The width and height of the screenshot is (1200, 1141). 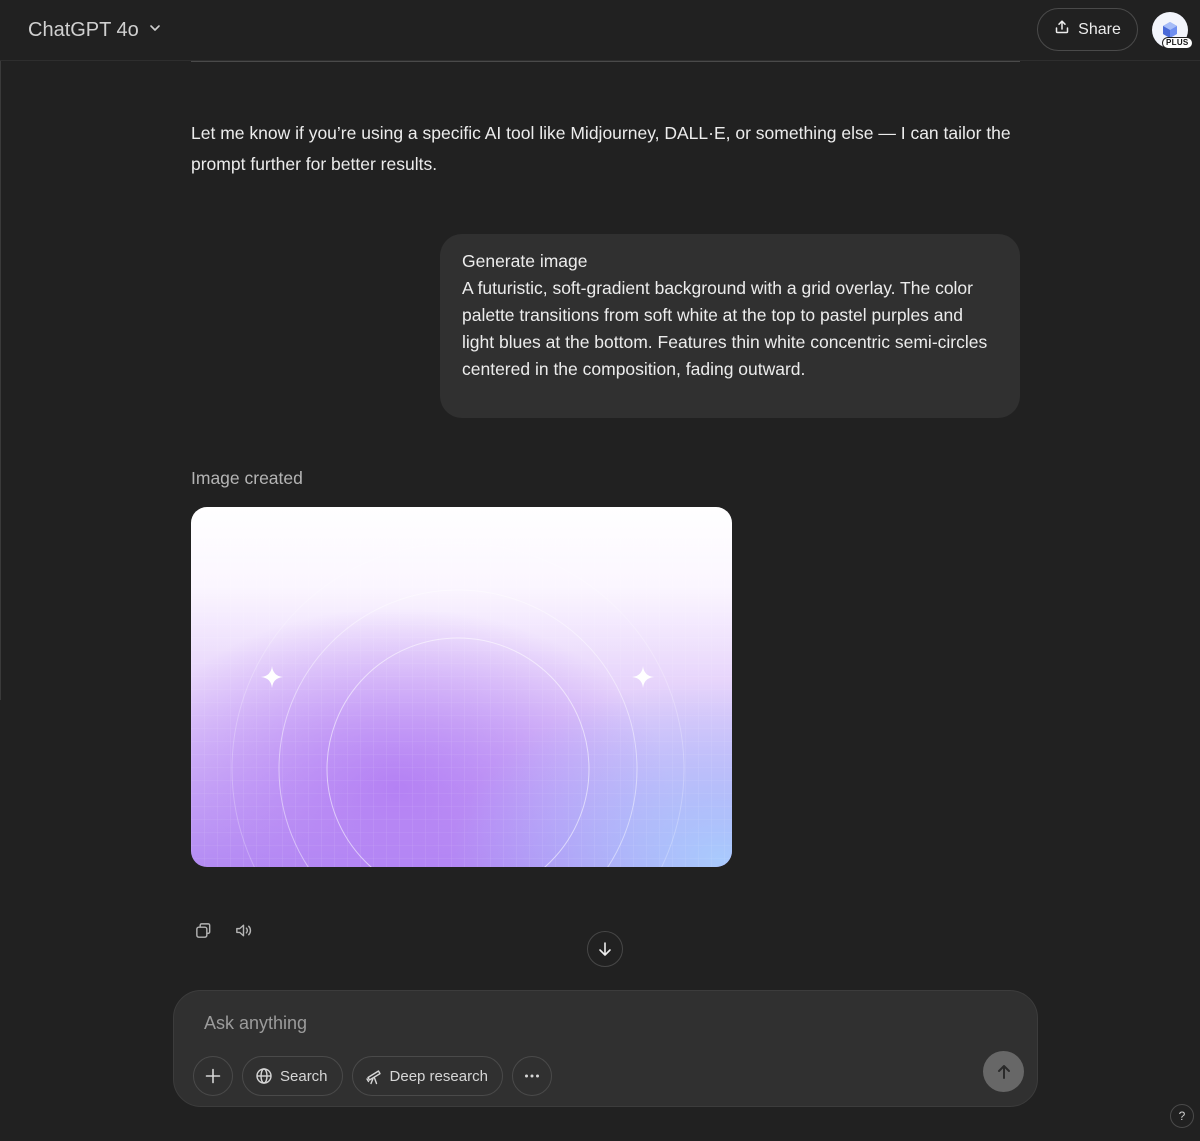 I want to click on copy-icon, so click(x=202, y=930).